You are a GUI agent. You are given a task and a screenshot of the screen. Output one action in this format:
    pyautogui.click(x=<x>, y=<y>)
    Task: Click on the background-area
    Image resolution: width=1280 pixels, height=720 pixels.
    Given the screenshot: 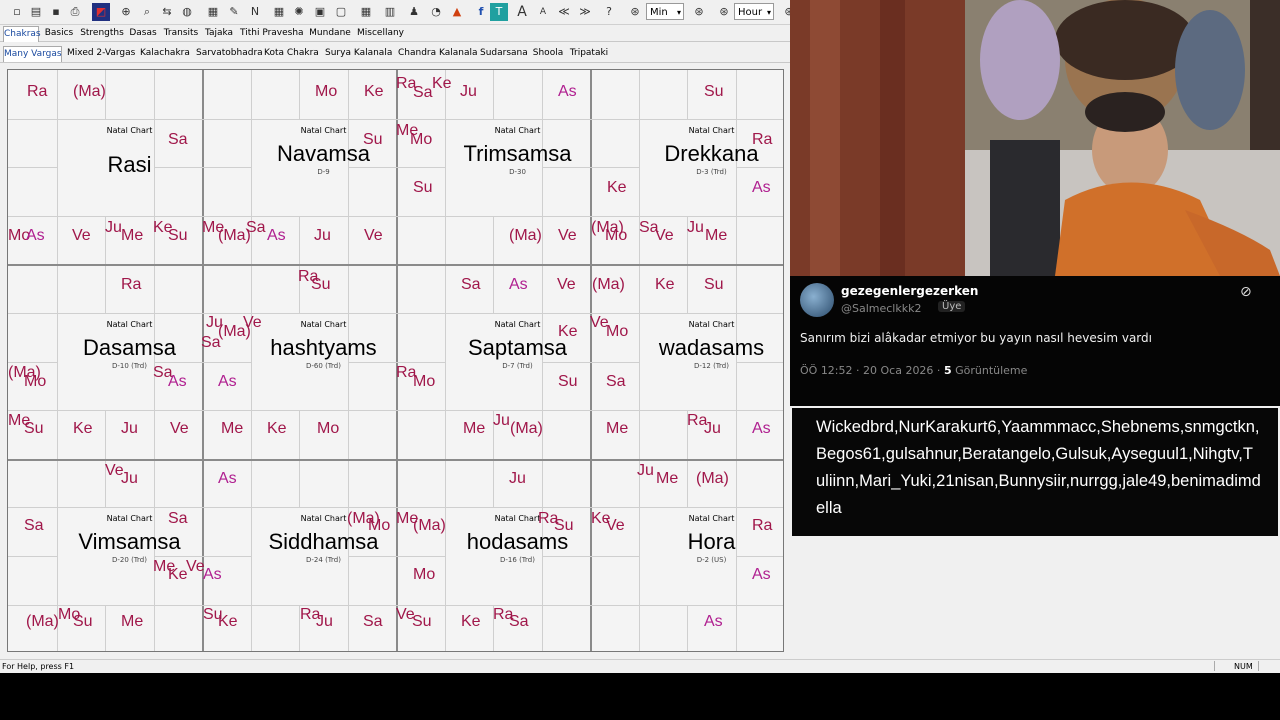 What is the action you would take?
    pyautogui.click(x=1035, y=598)
    